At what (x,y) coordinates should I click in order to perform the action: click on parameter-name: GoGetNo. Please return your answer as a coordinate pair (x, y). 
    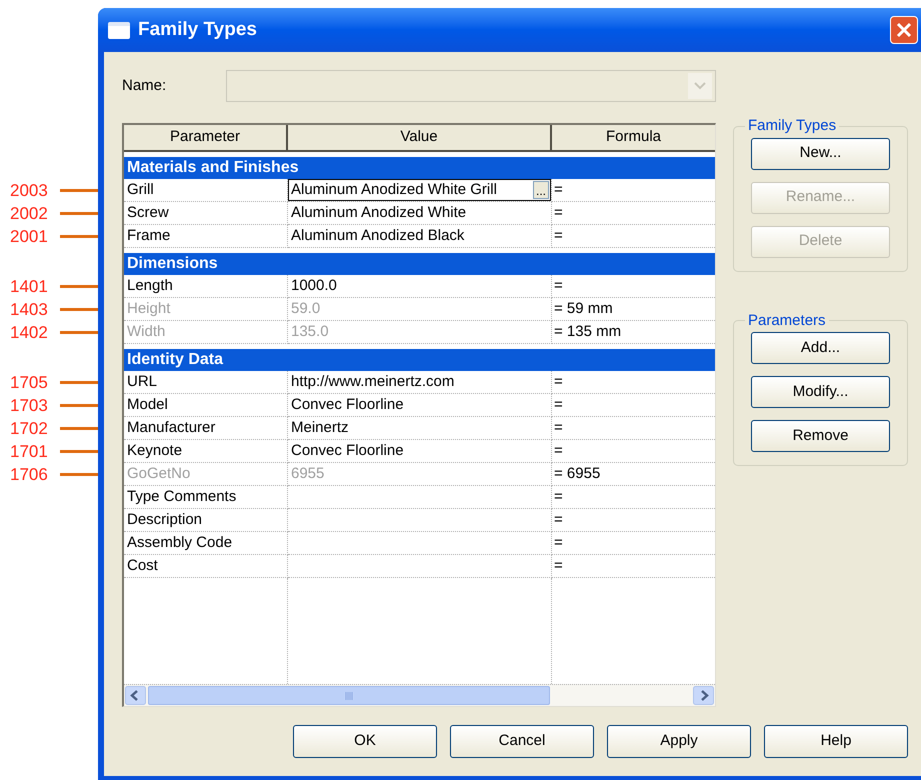
    Looking at the image, I should click on (158, 474).